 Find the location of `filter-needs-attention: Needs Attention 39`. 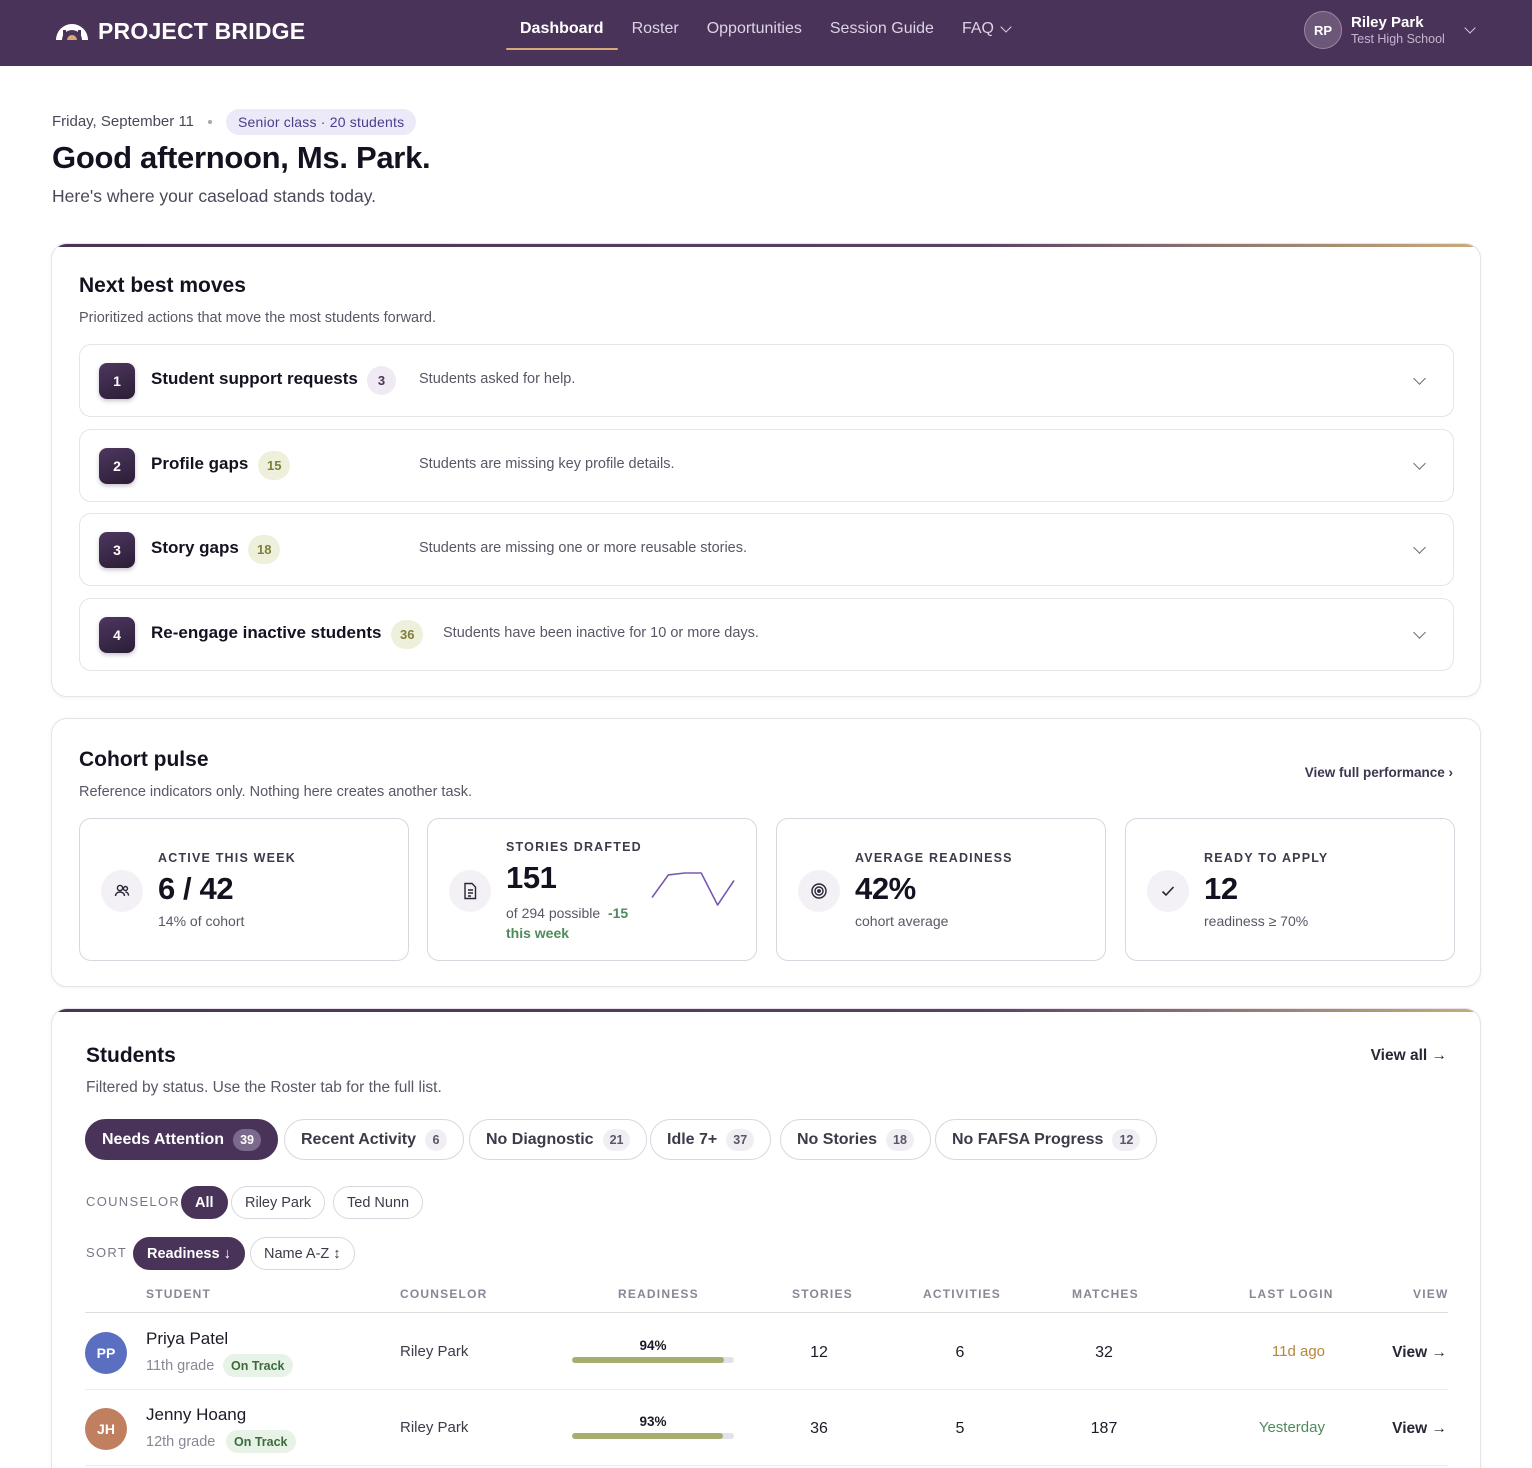

filter-needs-attention: Needs Attention 39 is located at coordinates (181, 1139).